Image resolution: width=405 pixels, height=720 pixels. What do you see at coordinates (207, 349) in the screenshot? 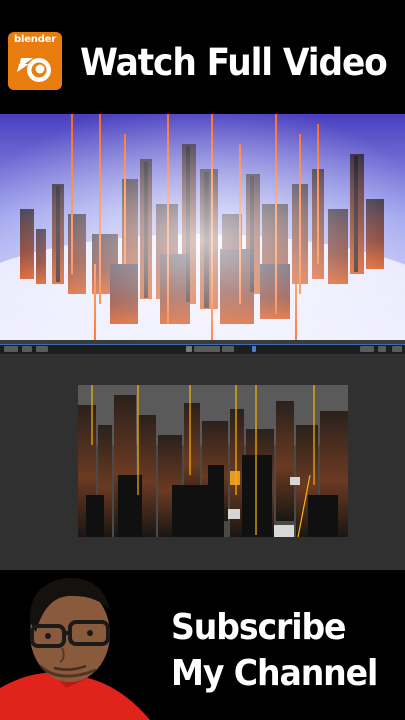
I see `header-dropdown` at bounding box center [207, 349].